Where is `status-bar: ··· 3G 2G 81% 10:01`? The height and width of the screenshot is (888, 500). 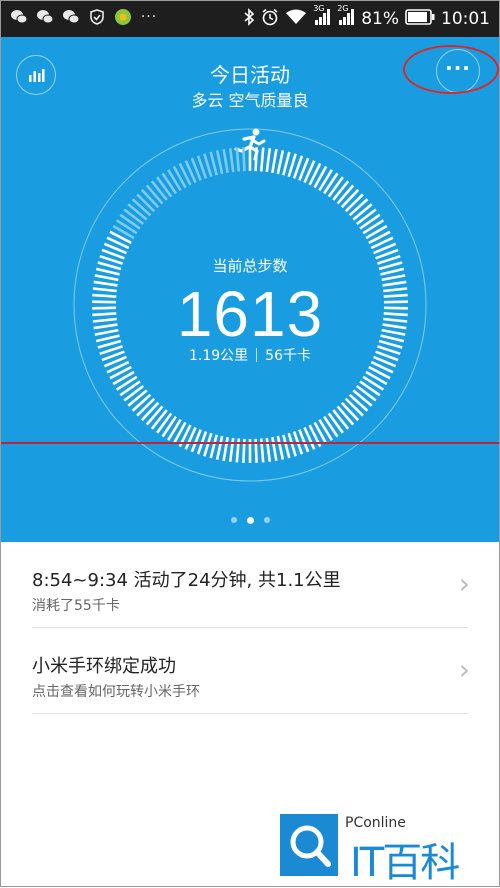 status-bar: ··· 3G 2G 81% 10:01 is located at coordinates (250, 18).